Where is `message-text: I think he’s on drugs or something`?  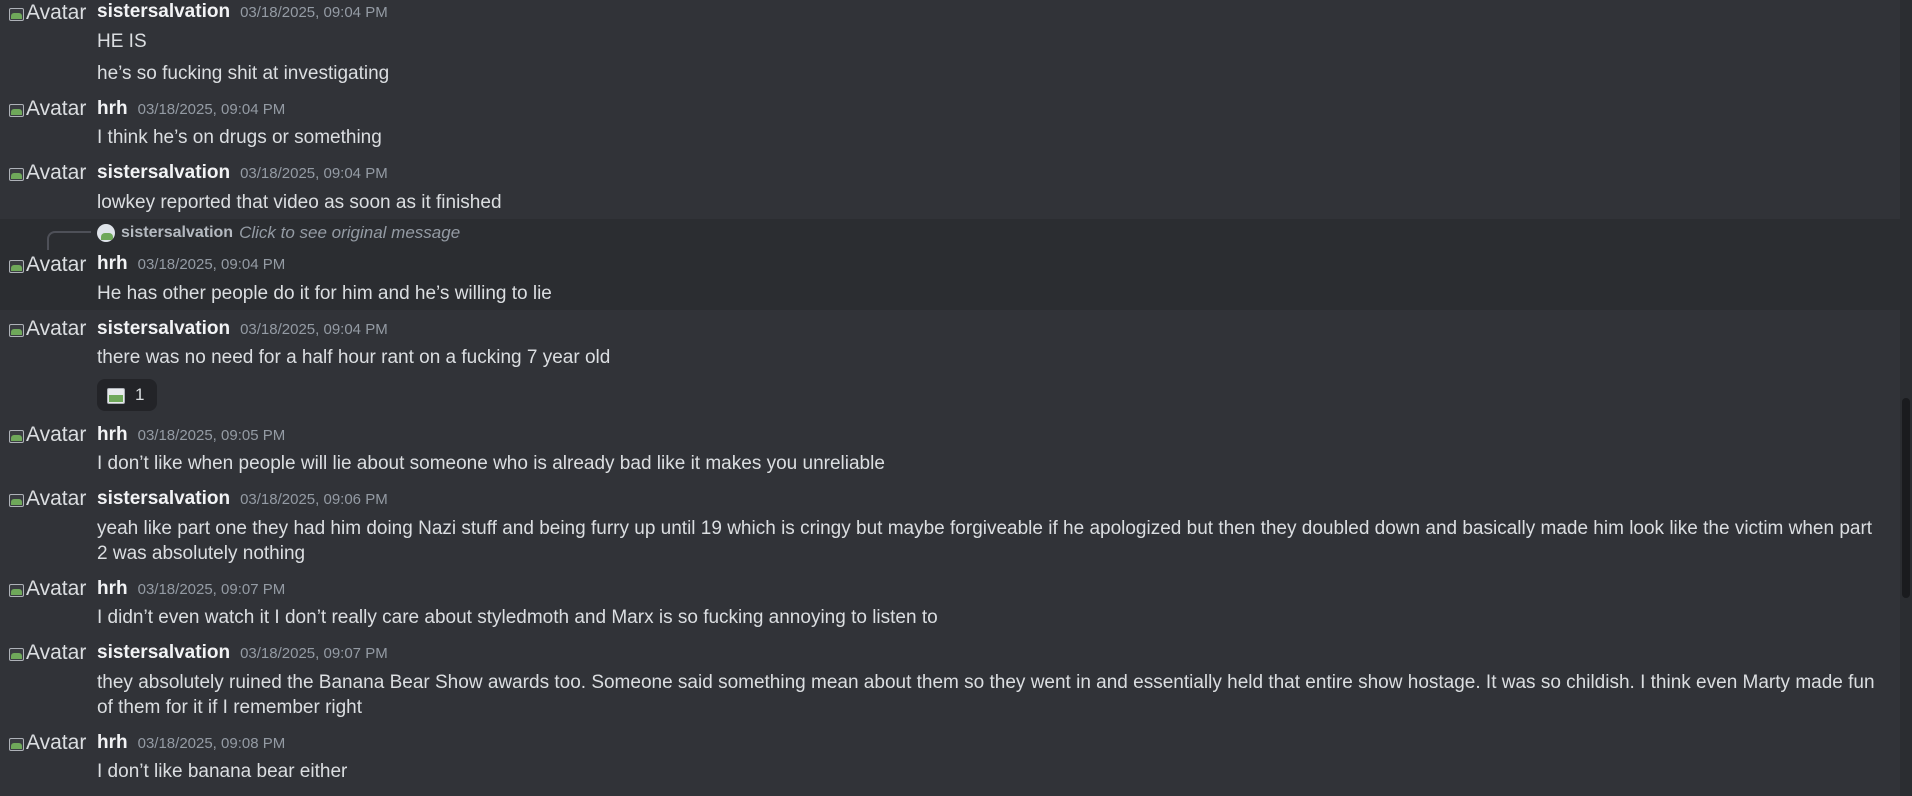 message-text: I think he’s on drugs or something is located at coordinates (239, 137).